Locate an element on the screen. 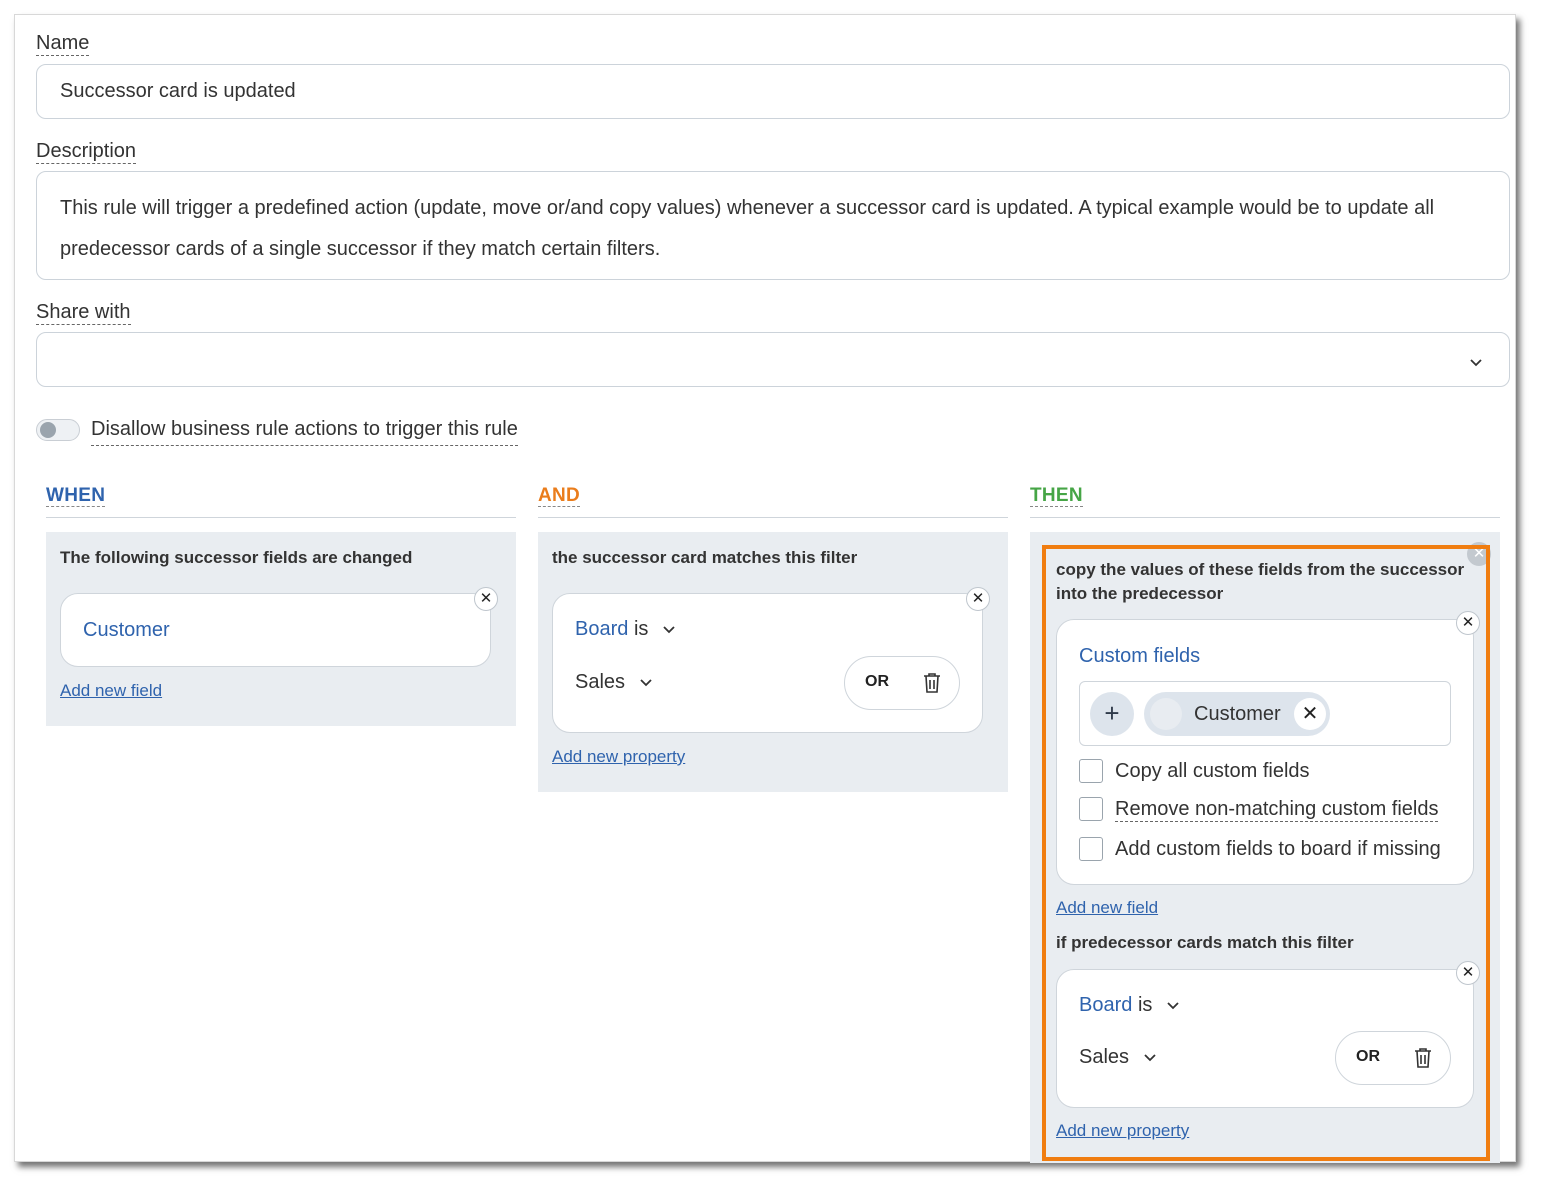 The image size is (1543, 1189). then-value: Sales is located at coordinates (1104, 1057).